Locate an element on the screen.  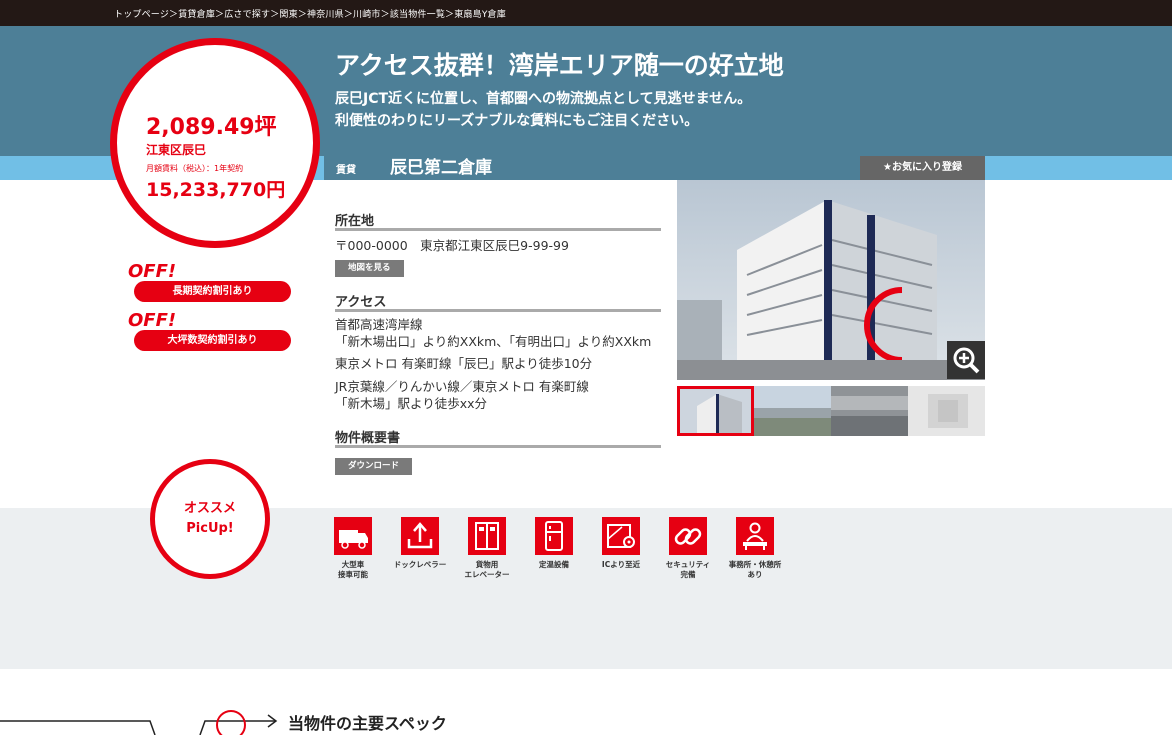
zoom-in-icon is located at coordinates (966, 360).